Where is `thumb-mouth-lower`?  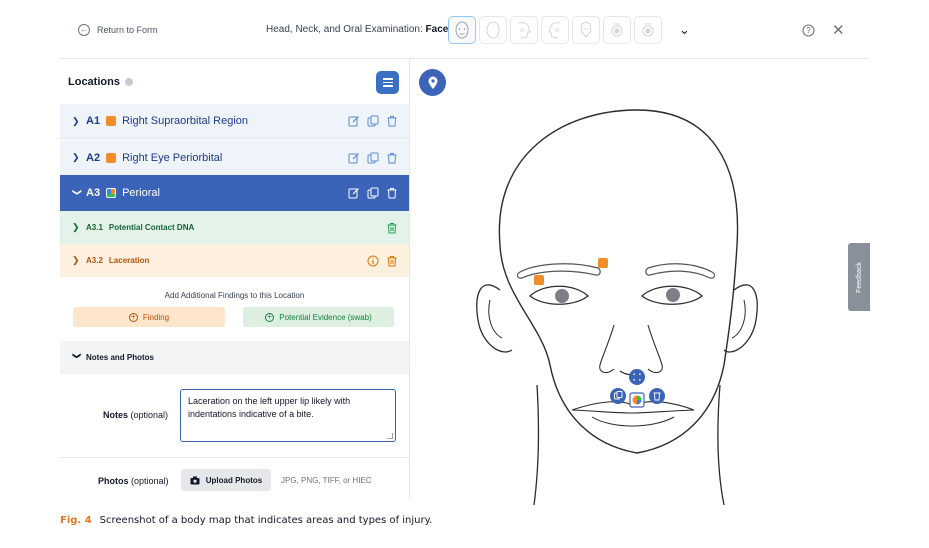 thumb-mouth-lower is located at coordinates (648, 30).